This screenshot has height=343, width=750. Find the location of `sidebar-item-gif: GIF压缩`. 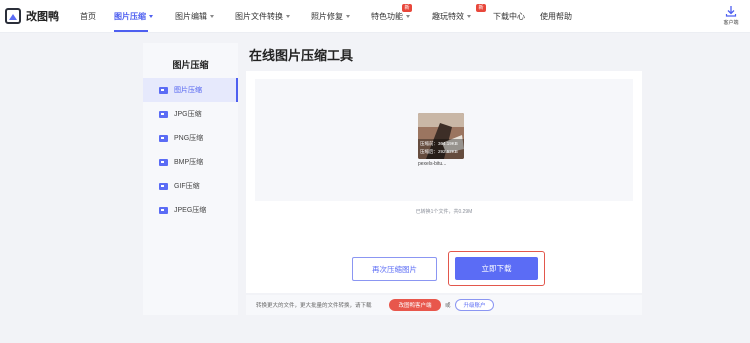

sidebar-item-gif: GIF压缩 is located at coordinates (190, 186).